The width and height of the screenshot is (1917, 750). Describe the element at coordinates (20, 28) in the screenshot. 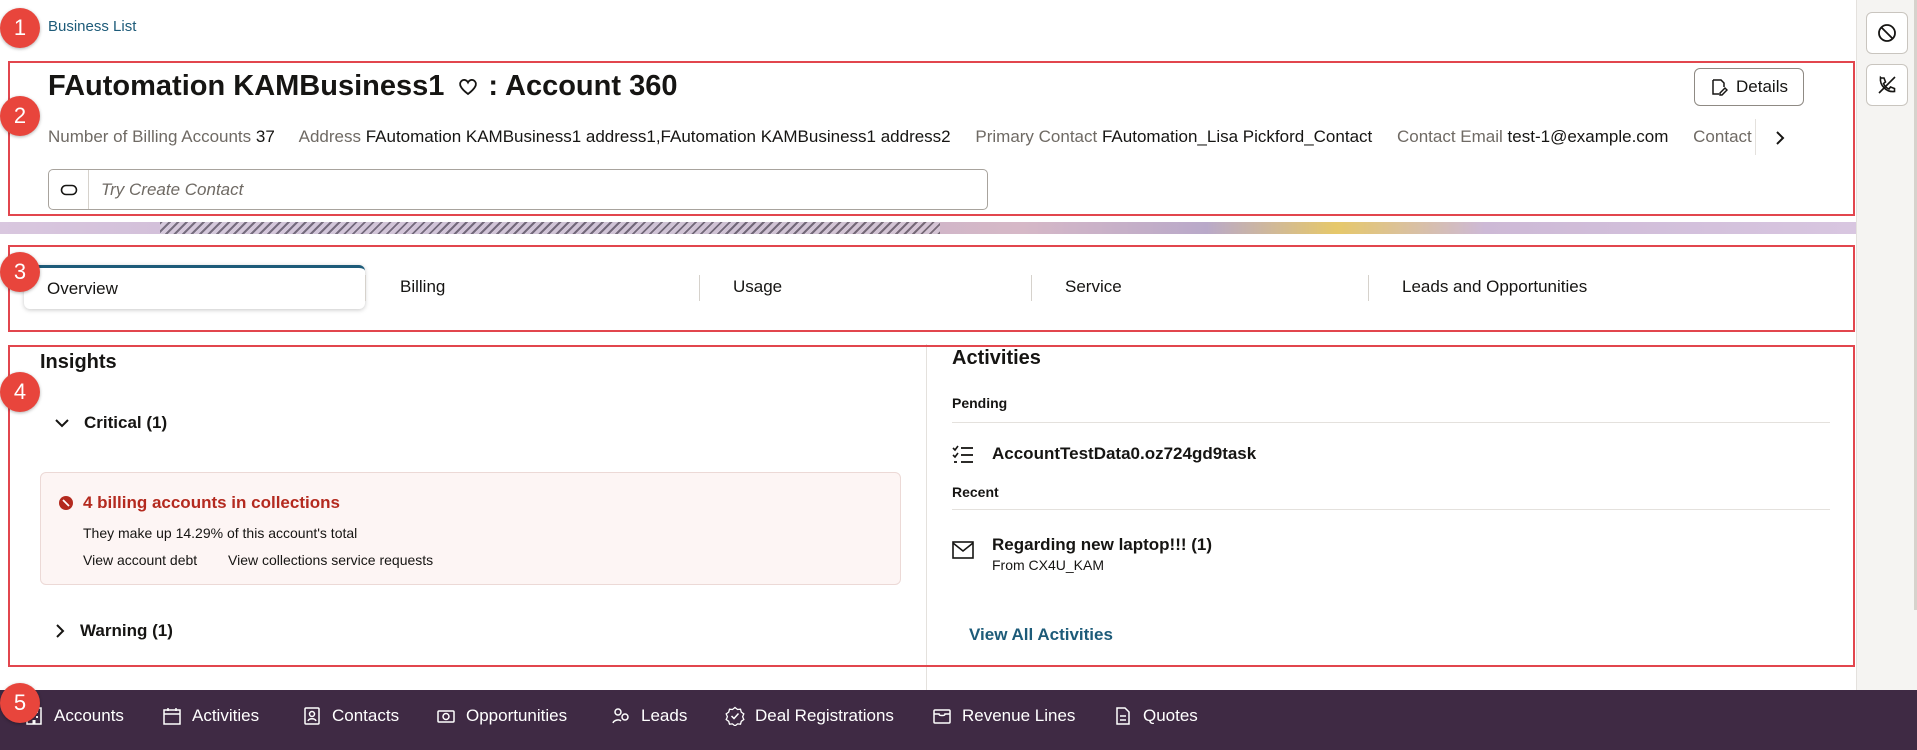

I see `annotation-badge-1: 1` at that location.